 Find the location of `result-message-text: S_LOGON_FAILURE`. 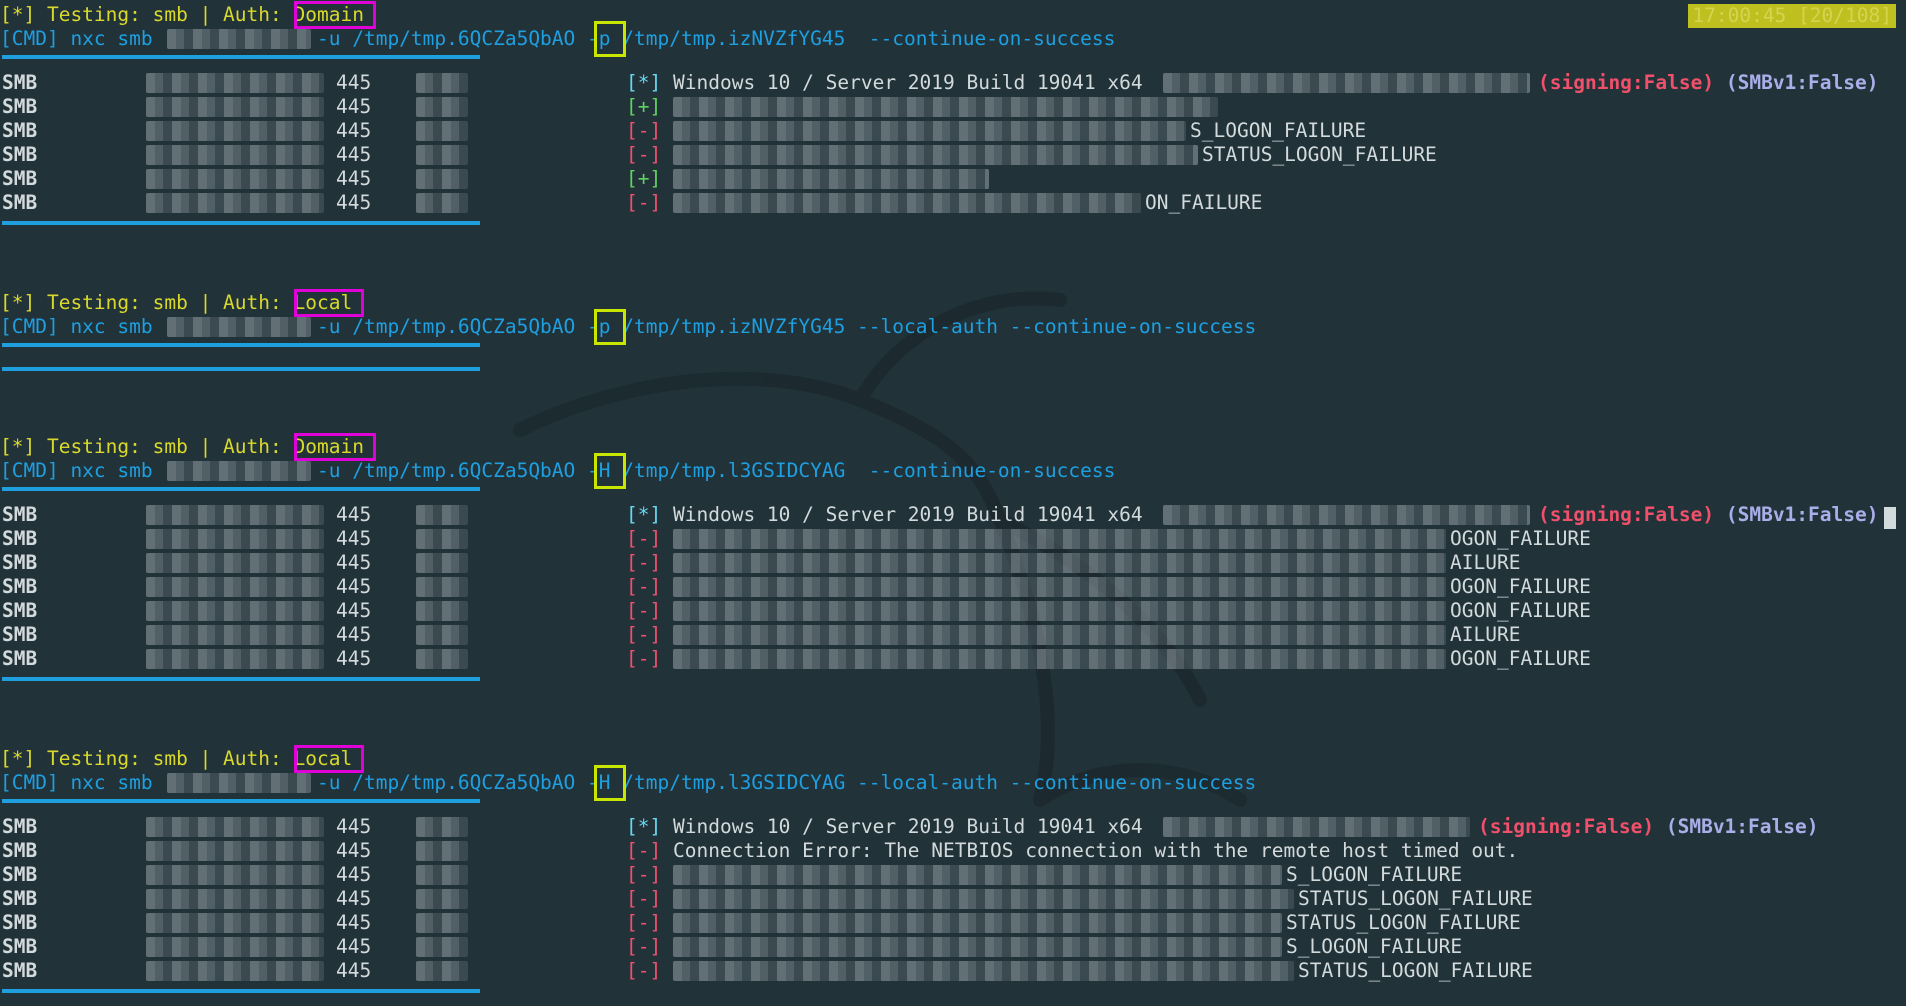

result-message-text: S_LOGON_FAILURE is located at coordinates (1374, 946).